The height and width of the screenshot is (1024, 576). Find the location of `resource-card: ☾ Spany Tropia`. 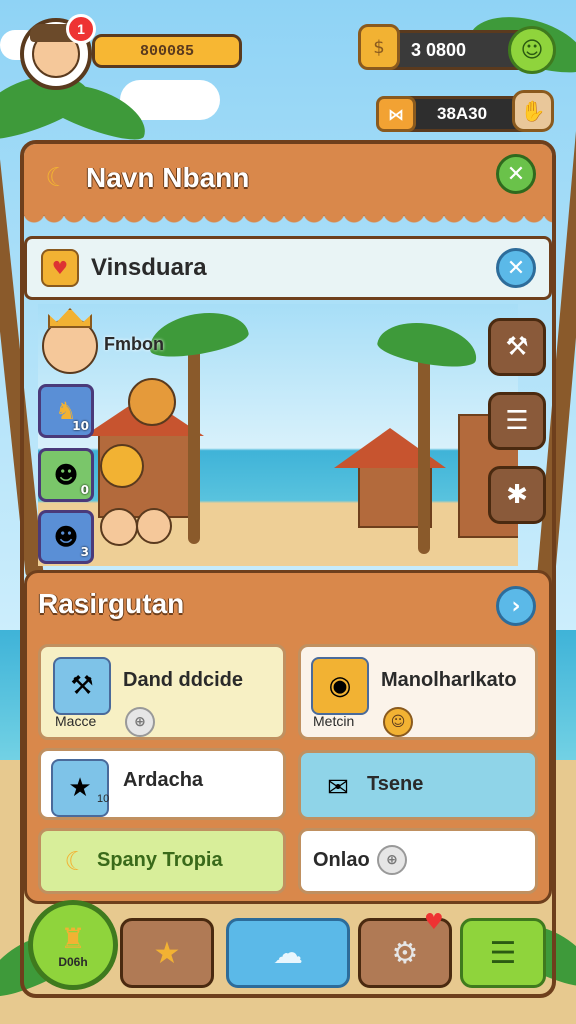

resource-card: ☾ Spany Tropia is located at coordinates (162, 861).